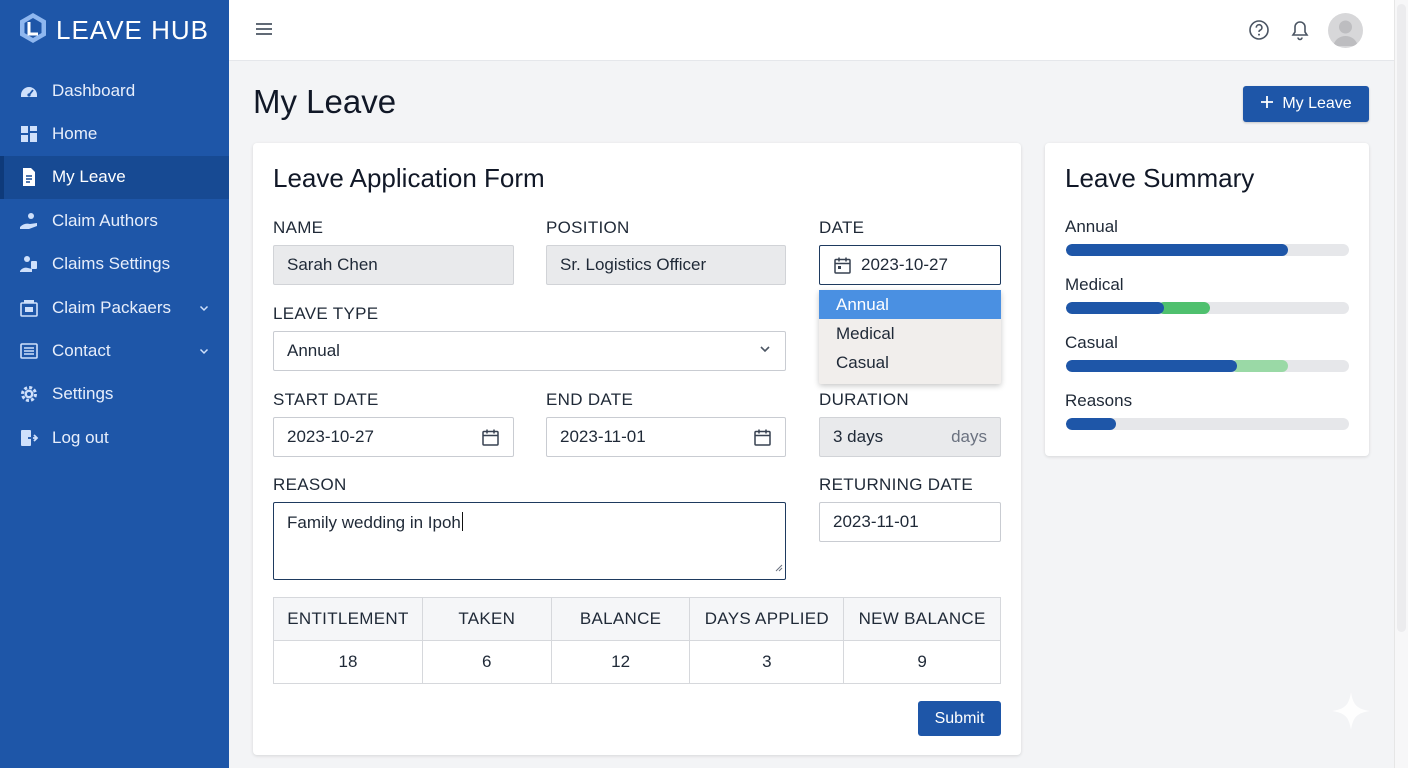  Describe the element at coordinates (29, 351) in the screenshot. I see `contact-list-icon` at that location.